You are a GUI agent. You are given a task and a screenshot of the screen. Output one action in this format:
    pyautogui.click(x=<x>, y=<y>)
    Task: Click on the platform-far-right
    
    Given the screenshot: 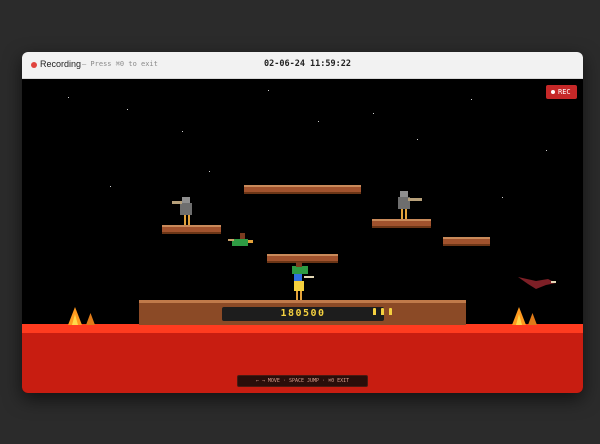 What is the action you would take?
    pyautogui.click(x=466, y=241)
    